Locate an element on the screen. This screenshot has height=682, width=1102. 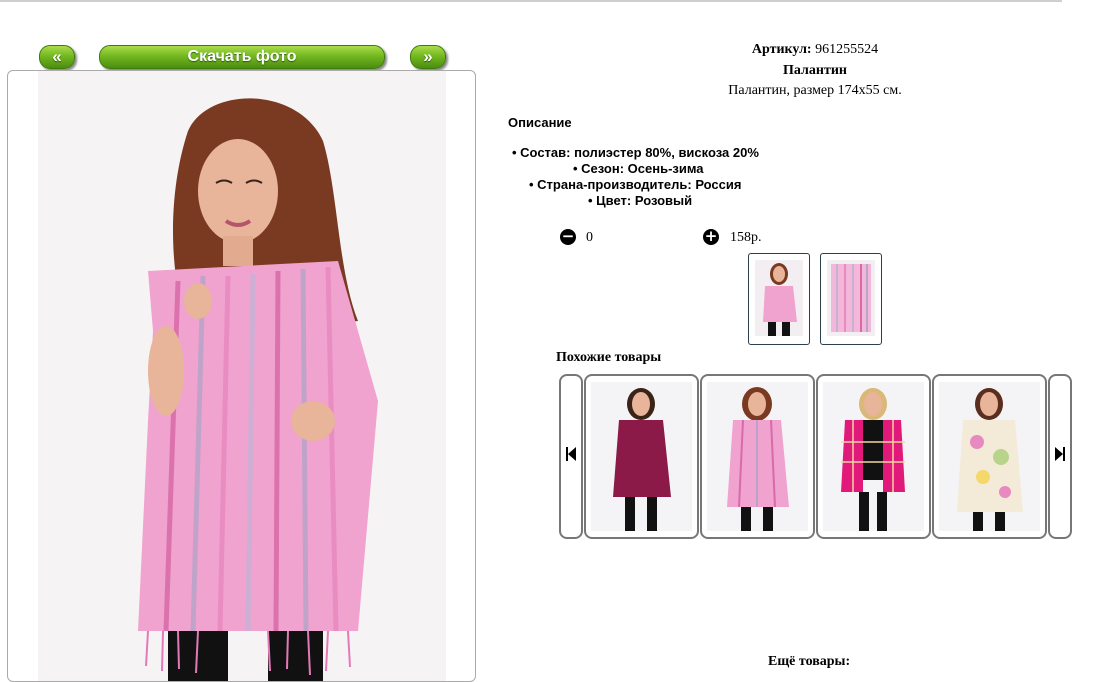
similar-item-floral-scarf is located at coordinates (989, 456).